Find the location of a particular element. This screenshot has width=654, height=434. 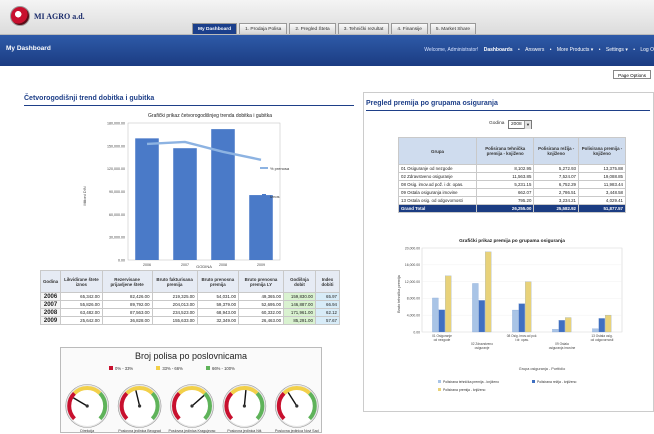

table-cell: 662.07 is located at coordinates (505, 192).